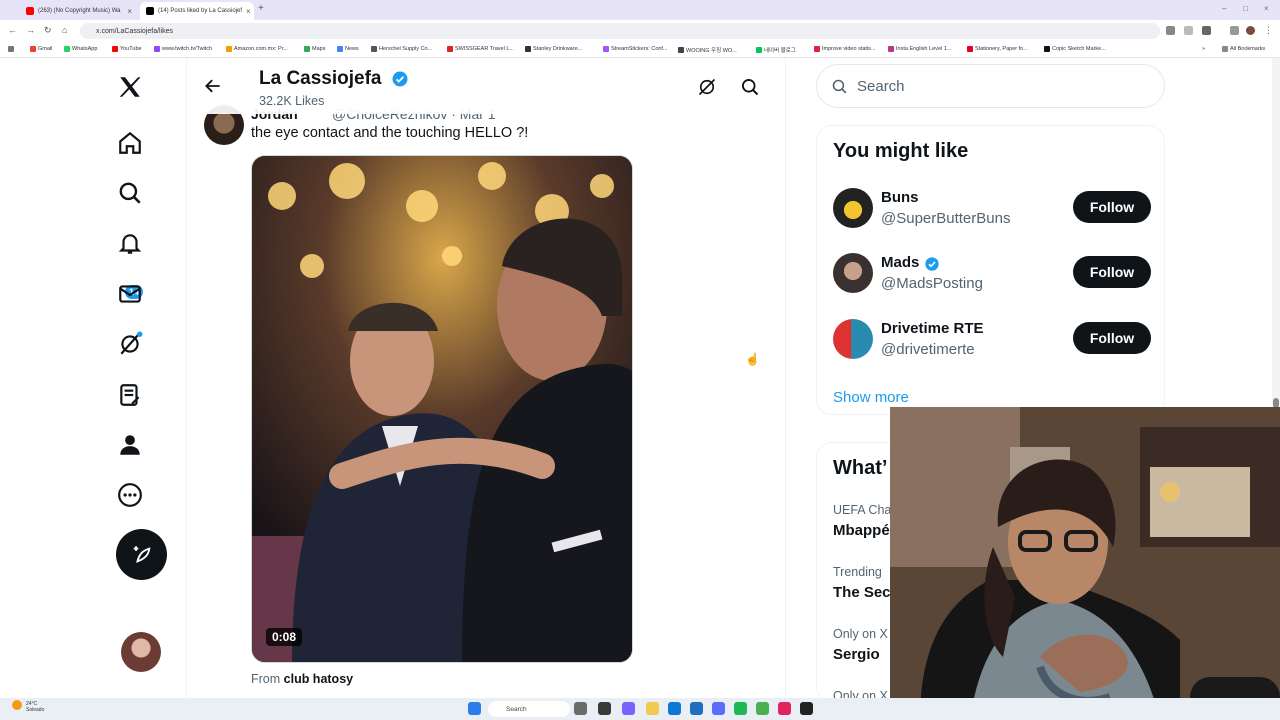 The width and height of the screenshot is (1280, 720). What do you see at coordinates (901, 151) in the screenshot?
I see `who-to-follow-title: You might like` at bounding box center [901, 151].